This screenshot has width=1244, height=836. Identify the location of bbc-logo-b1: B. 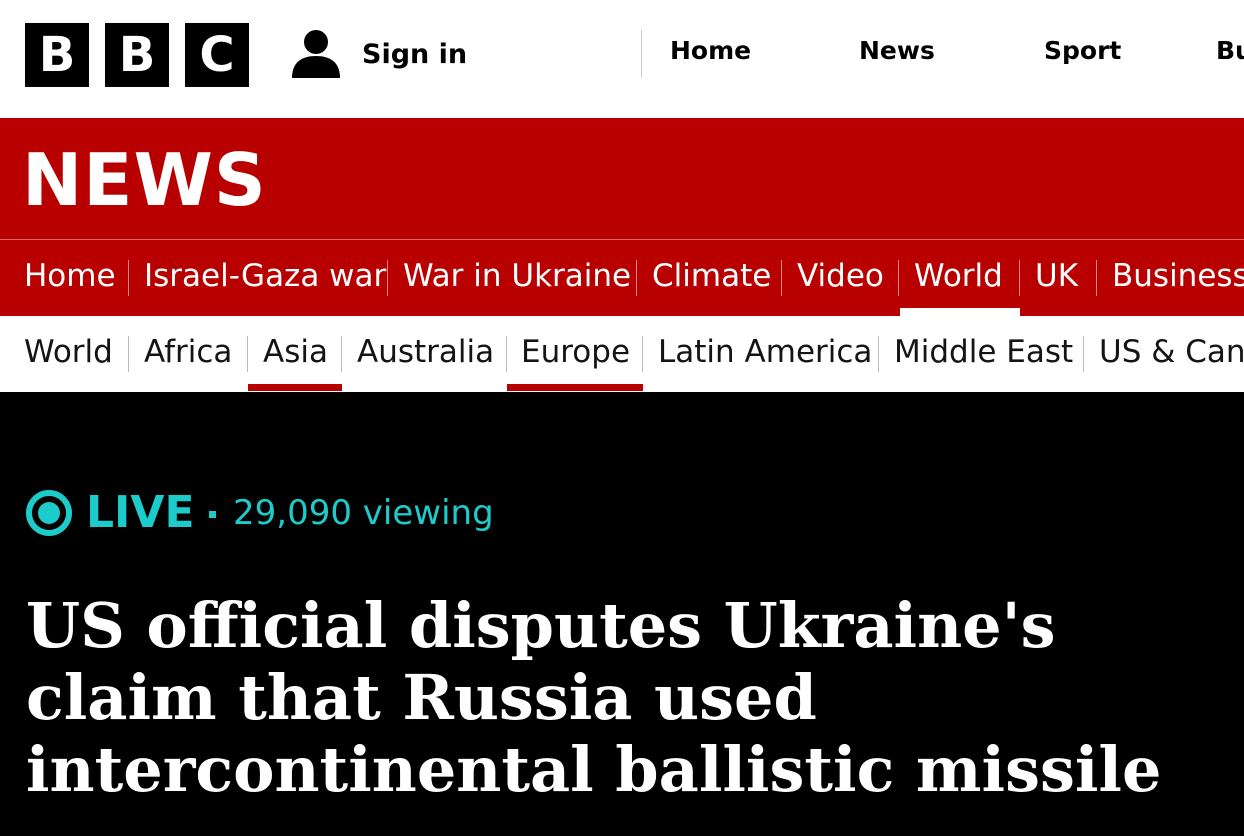
(57, 55).